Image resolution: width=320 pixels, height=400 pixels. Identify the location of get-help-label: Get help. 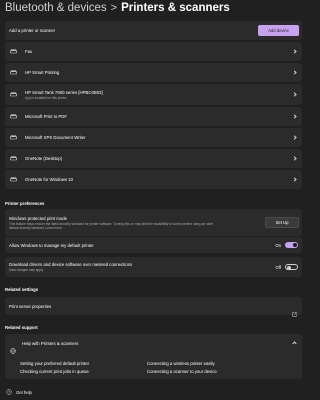
(24, 392).